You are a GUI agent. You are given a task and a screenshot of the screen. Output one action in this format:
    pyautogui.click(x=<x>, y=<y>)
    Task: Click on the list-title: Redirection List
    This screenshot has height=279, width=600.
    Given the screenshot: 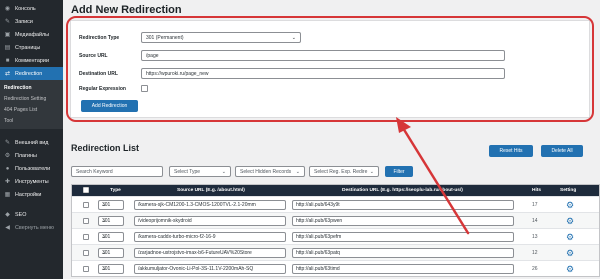 What is the action you would take?
    pyautogui.click(x=105, y=148)
    